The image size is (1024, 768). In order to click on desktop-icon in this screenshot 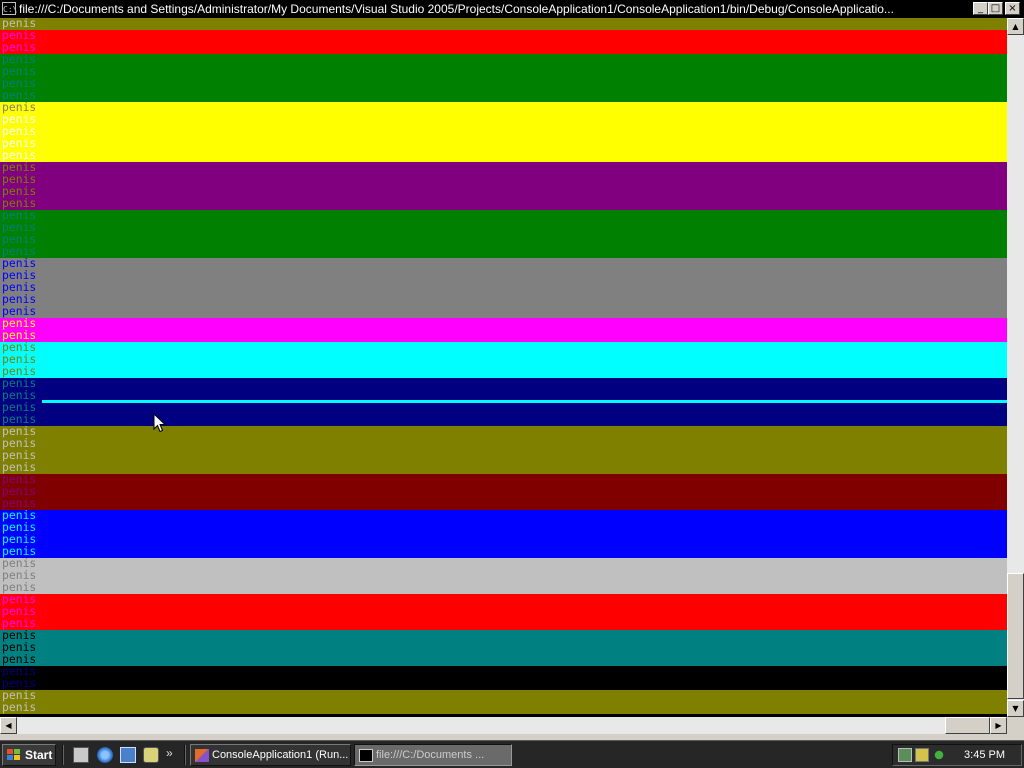, I will do `click(81, 755)`.